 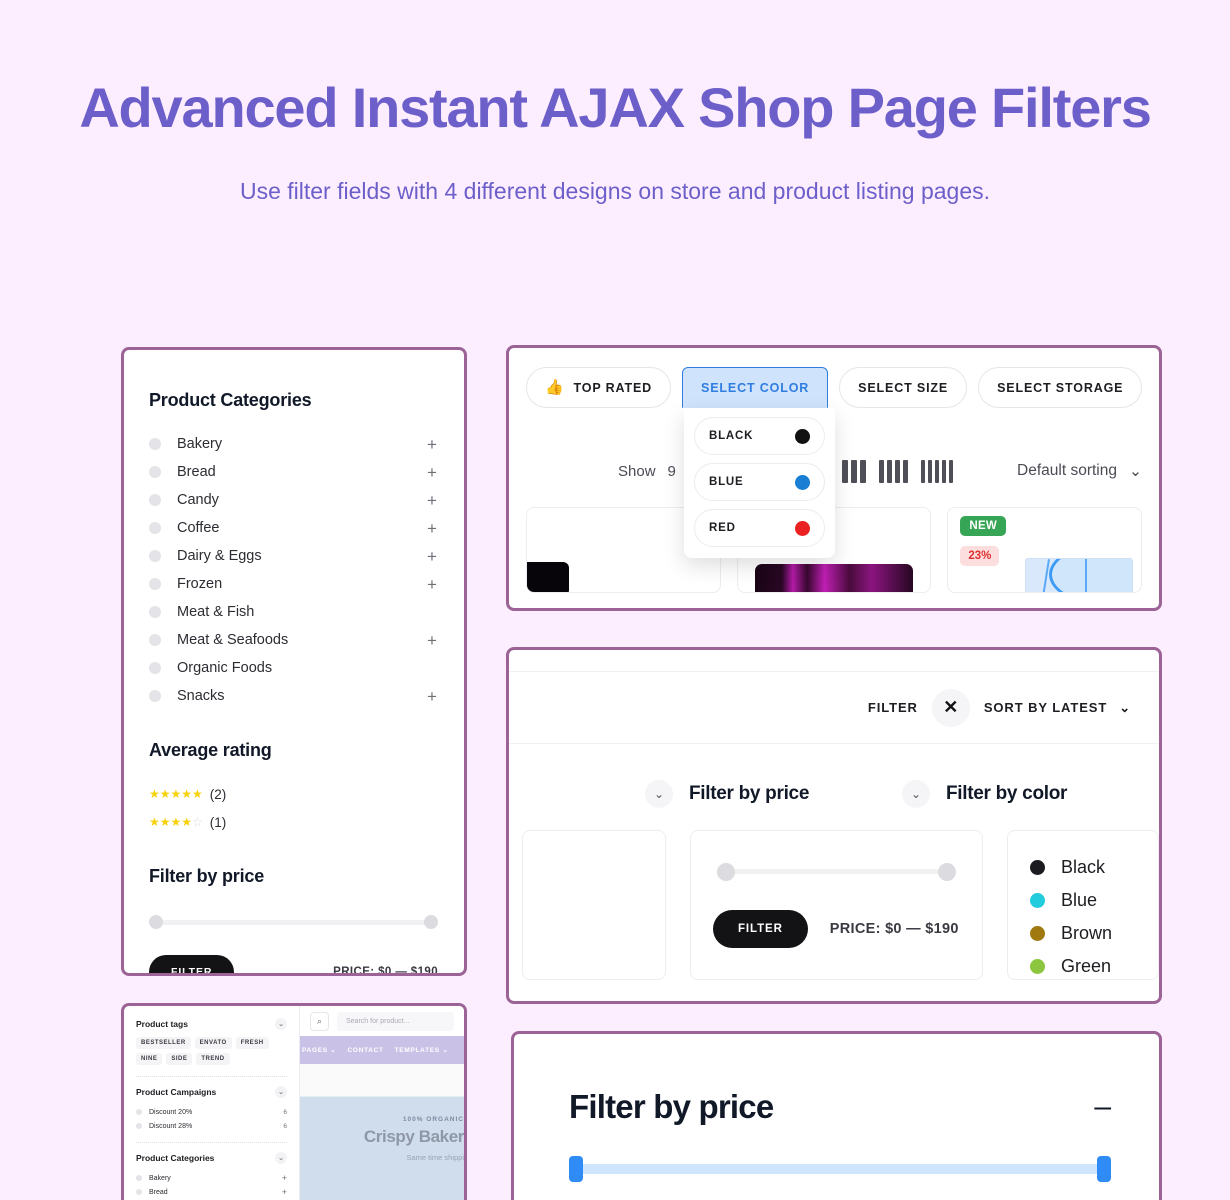 I want to click on page-title: Advanced Instant AJAX Shop Page Filters, so click(x=615, y=107).